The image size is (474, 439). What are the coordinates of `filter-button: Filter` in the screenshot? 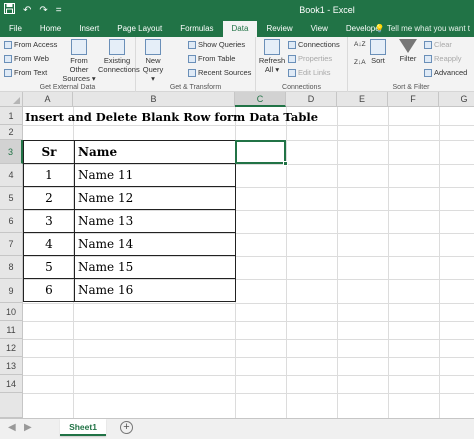 It's located at (408, 51).